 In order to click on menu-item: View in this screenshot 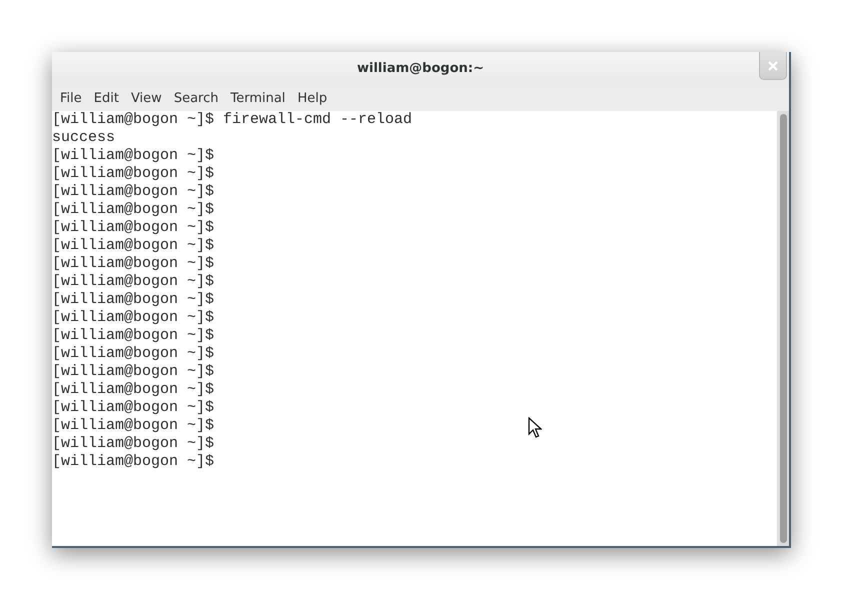, I will do `click(146, 98)`.